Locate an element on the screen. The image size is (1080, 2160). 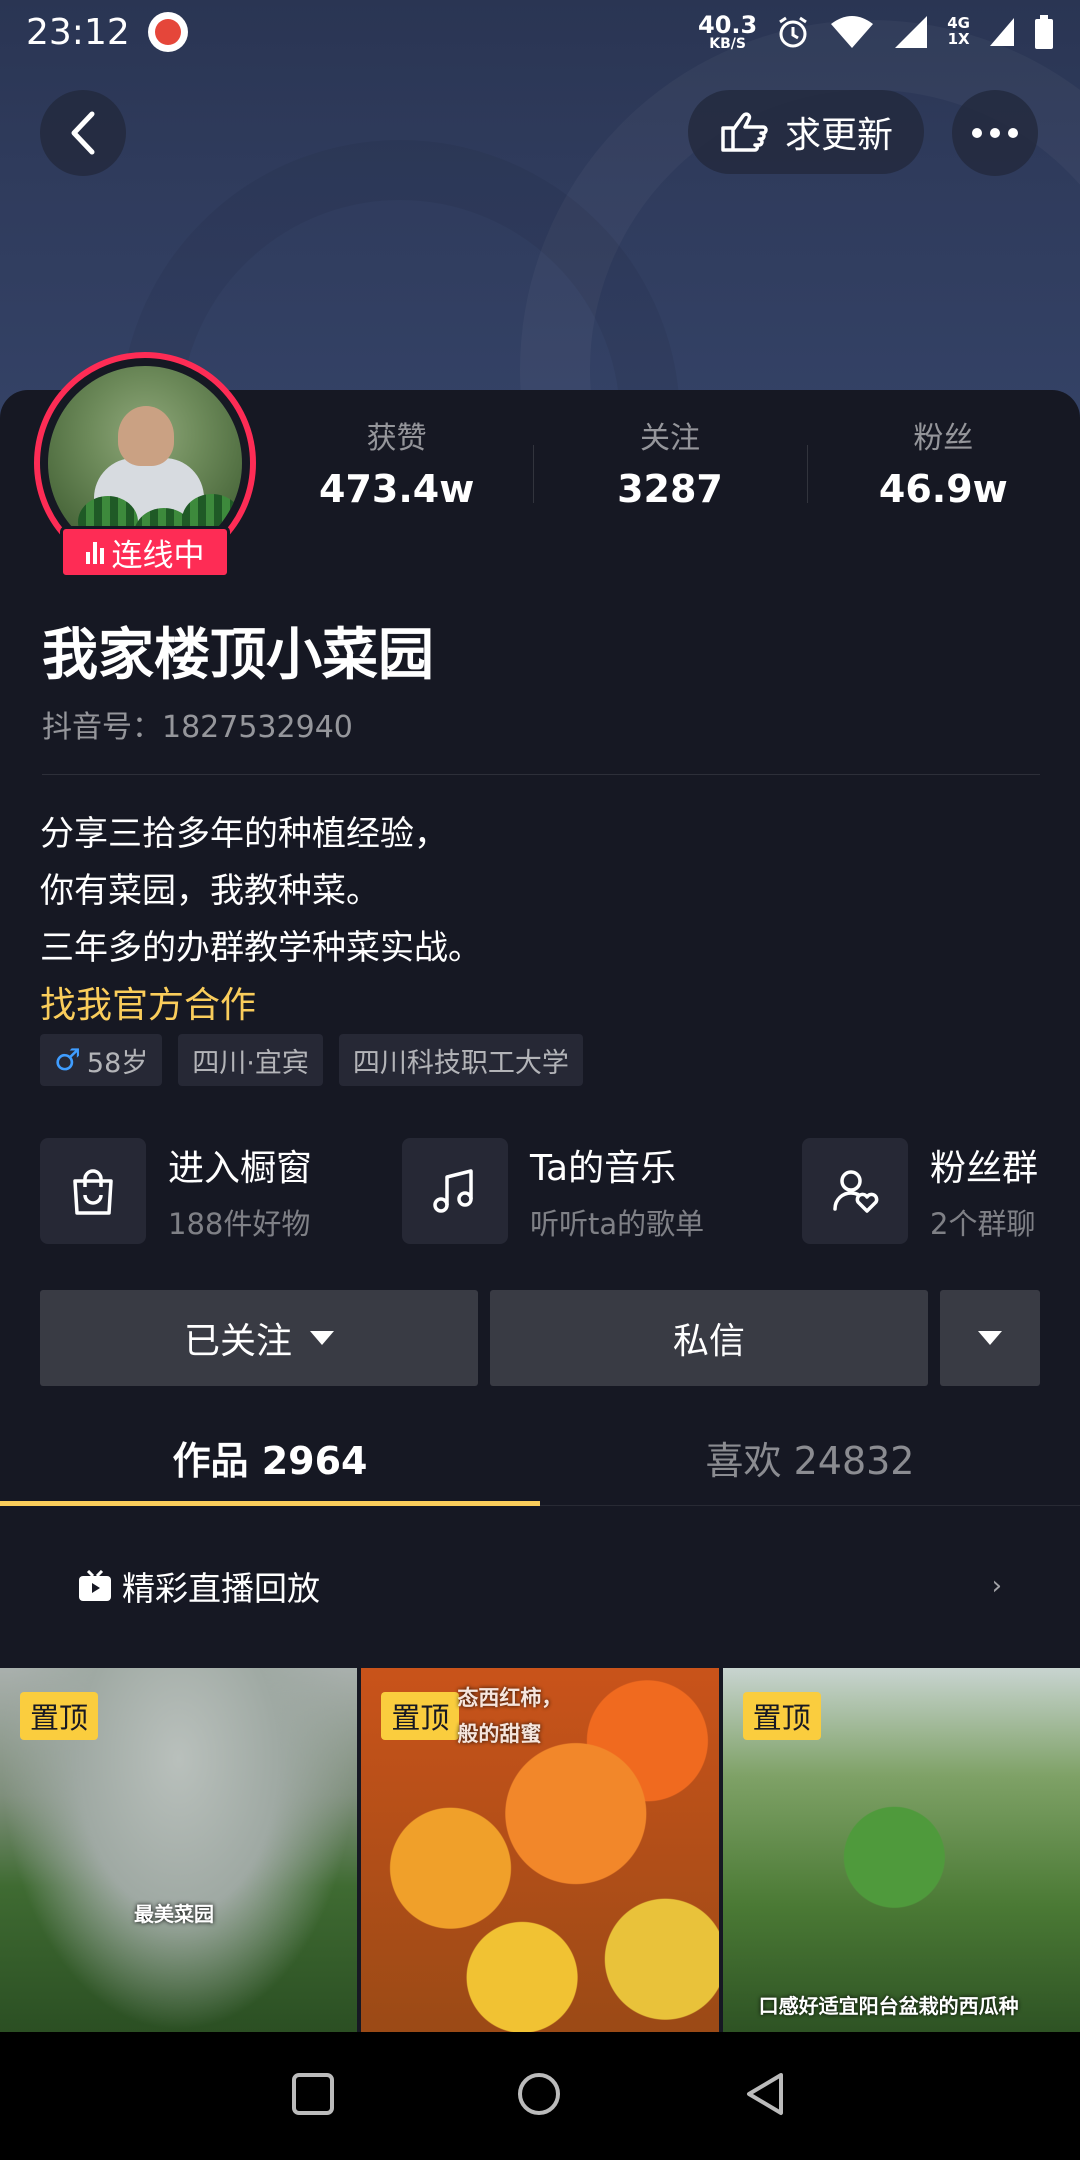
more-options-button is located at coordinates (995, 133).